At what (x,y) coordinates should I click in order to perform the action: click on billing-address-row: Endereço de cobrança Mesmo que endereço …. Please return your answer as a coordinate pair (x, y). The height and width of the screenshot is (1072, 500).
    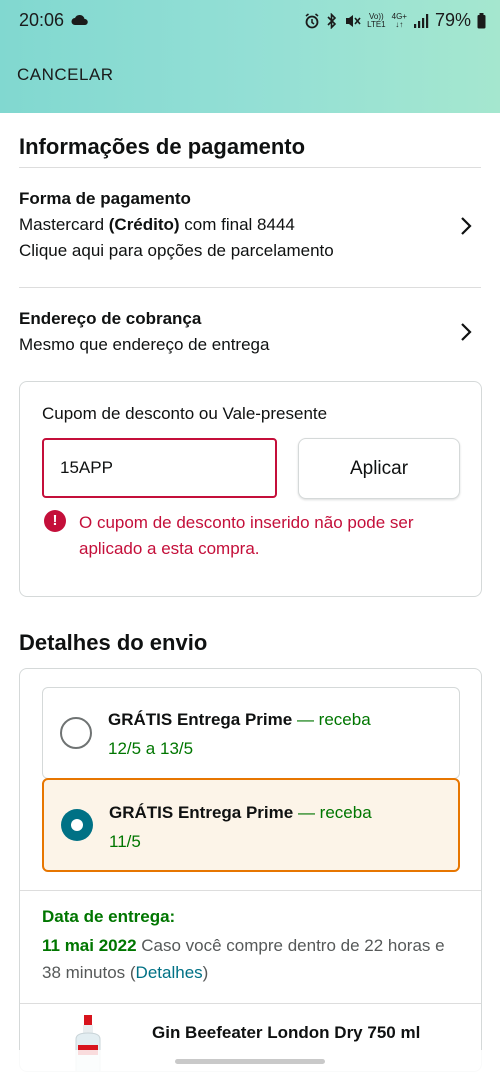
    Looking at the image, I should click on (250, 333).